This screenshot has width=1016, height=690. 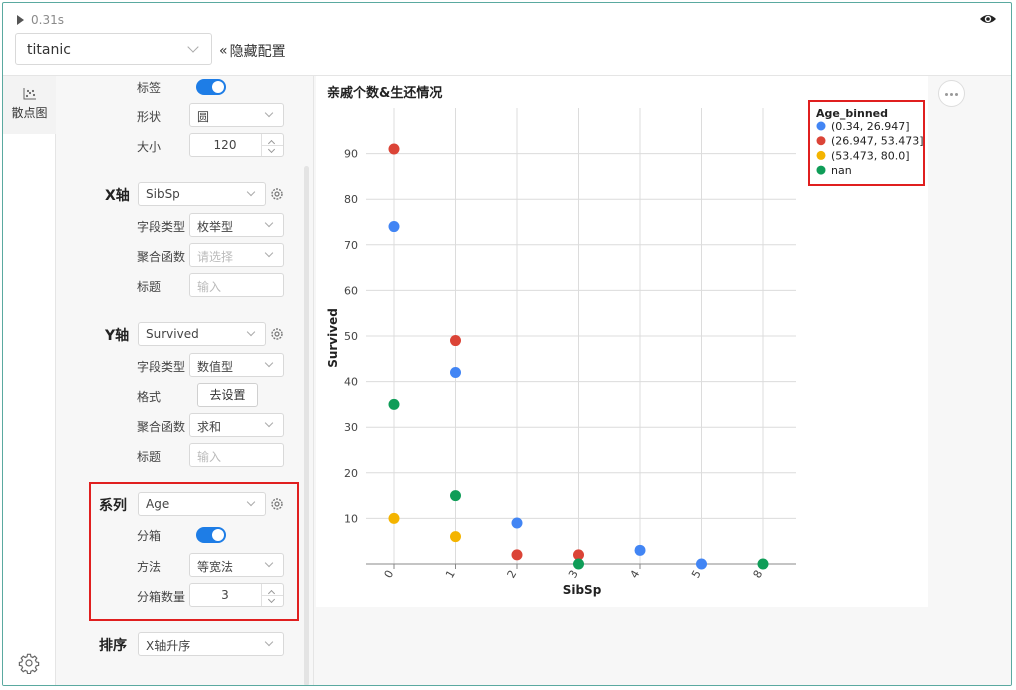 What do you see at coordinates (236, 255) in the screenshot?
I see `x-agg-select: 请选择` at bounding box center [236, 255].